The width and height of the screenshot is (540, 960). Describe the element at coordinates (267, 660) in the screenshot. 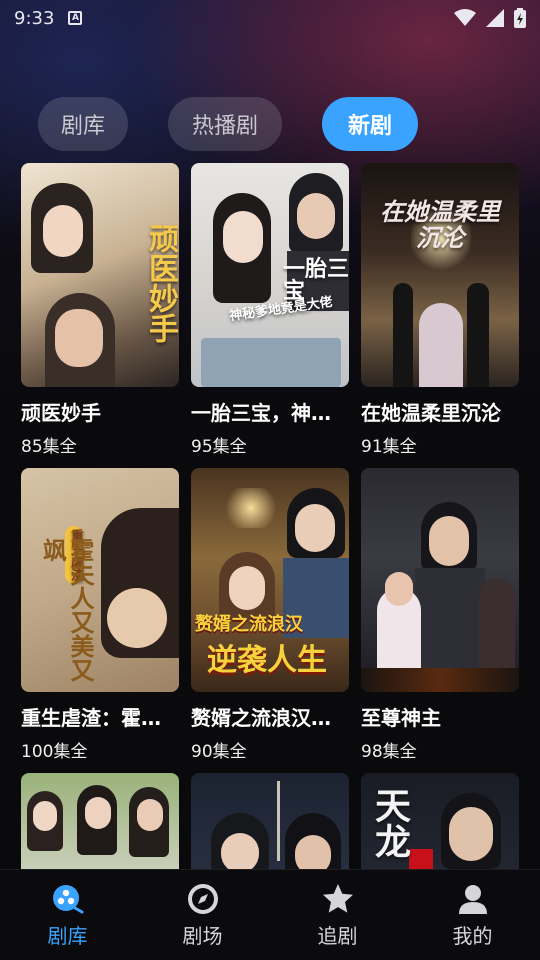

I see `poster-subtitle-art: 逆袭人生` at that location.